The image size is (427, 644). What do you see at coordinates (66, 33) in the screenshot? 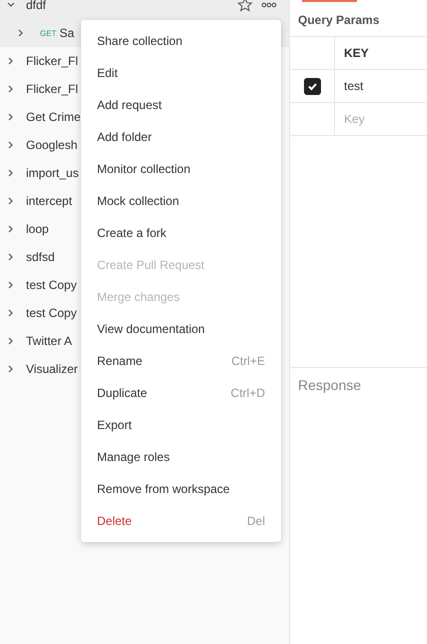
I see `request-name: Sa` at bounding box center [66, 33].